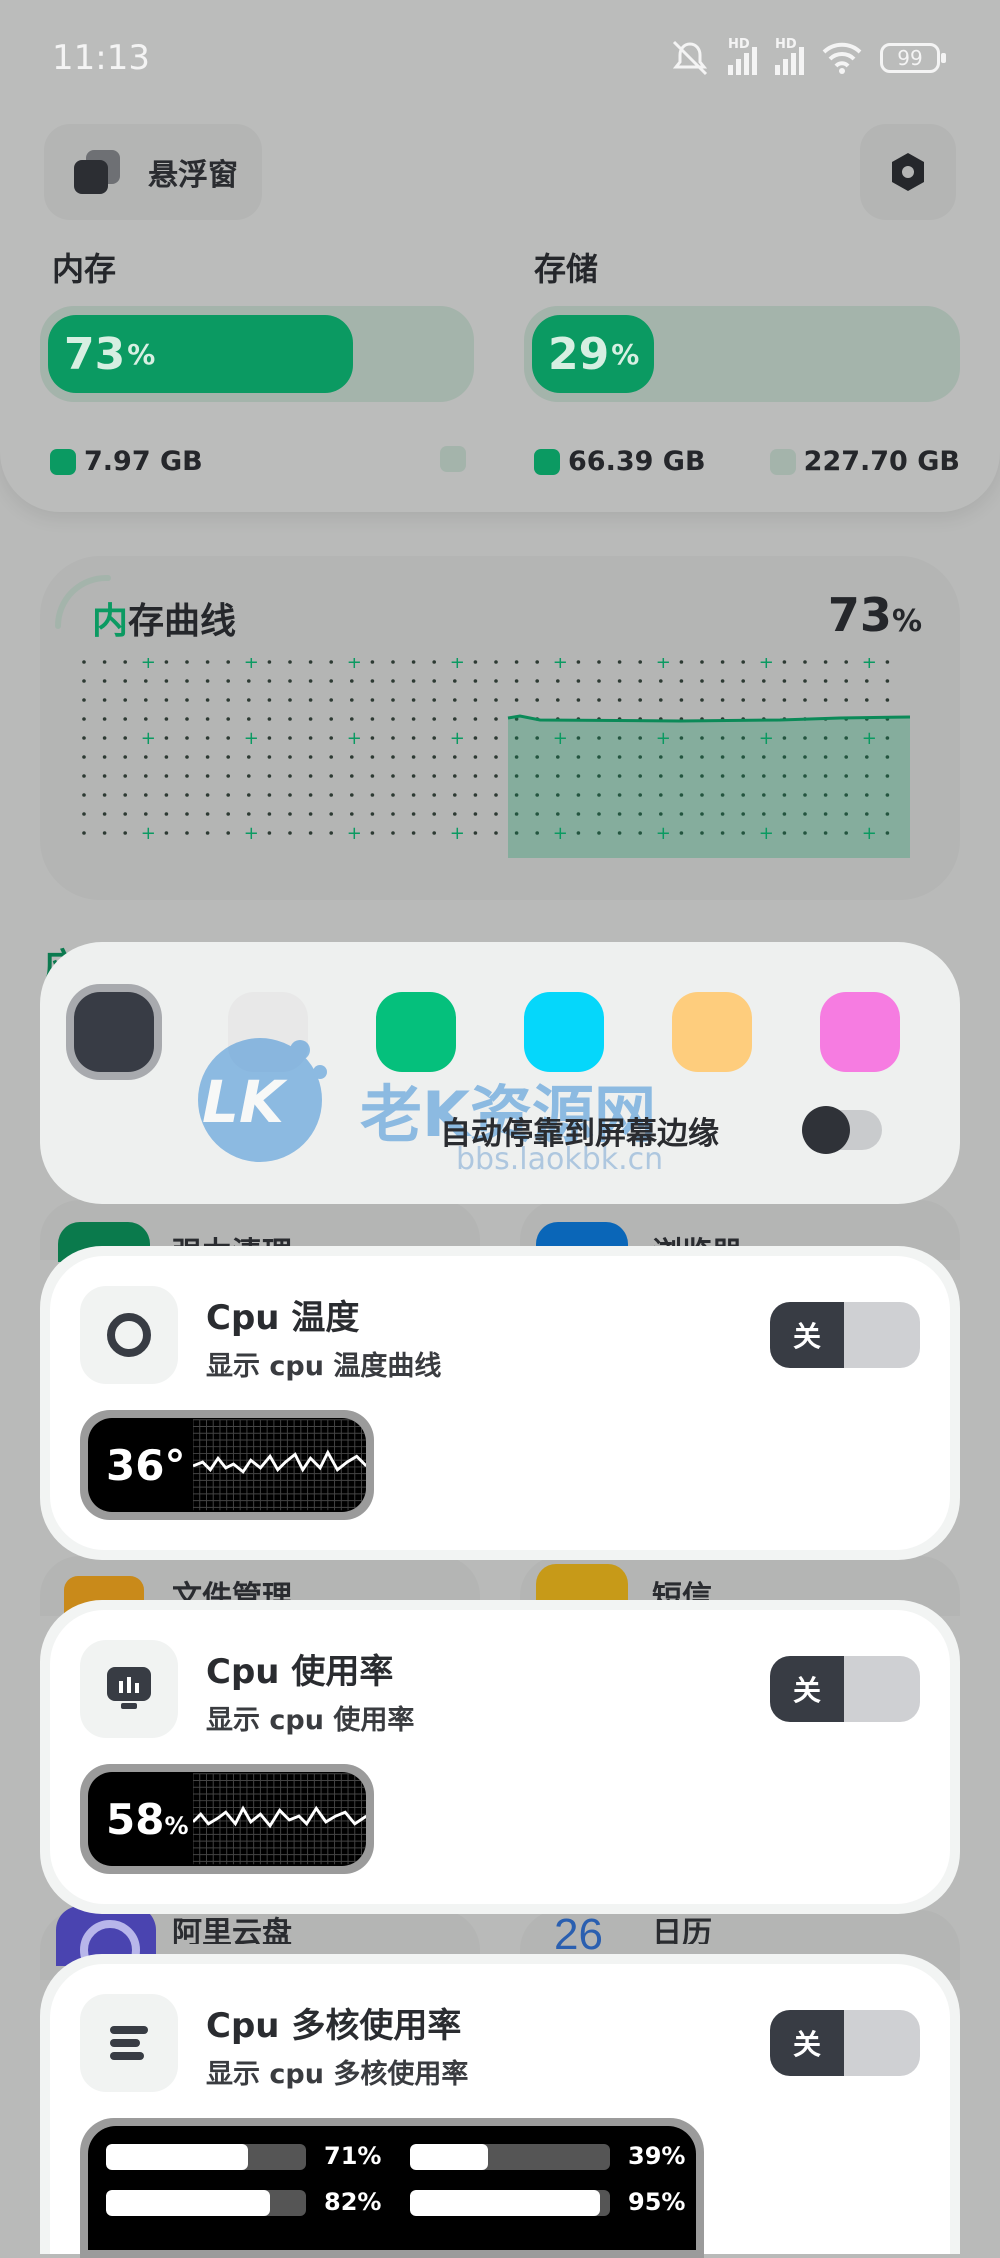 The width and height of the screenshot is (1000, 2258). I want to click on hexagon-settings-icon, so click(908, 172).